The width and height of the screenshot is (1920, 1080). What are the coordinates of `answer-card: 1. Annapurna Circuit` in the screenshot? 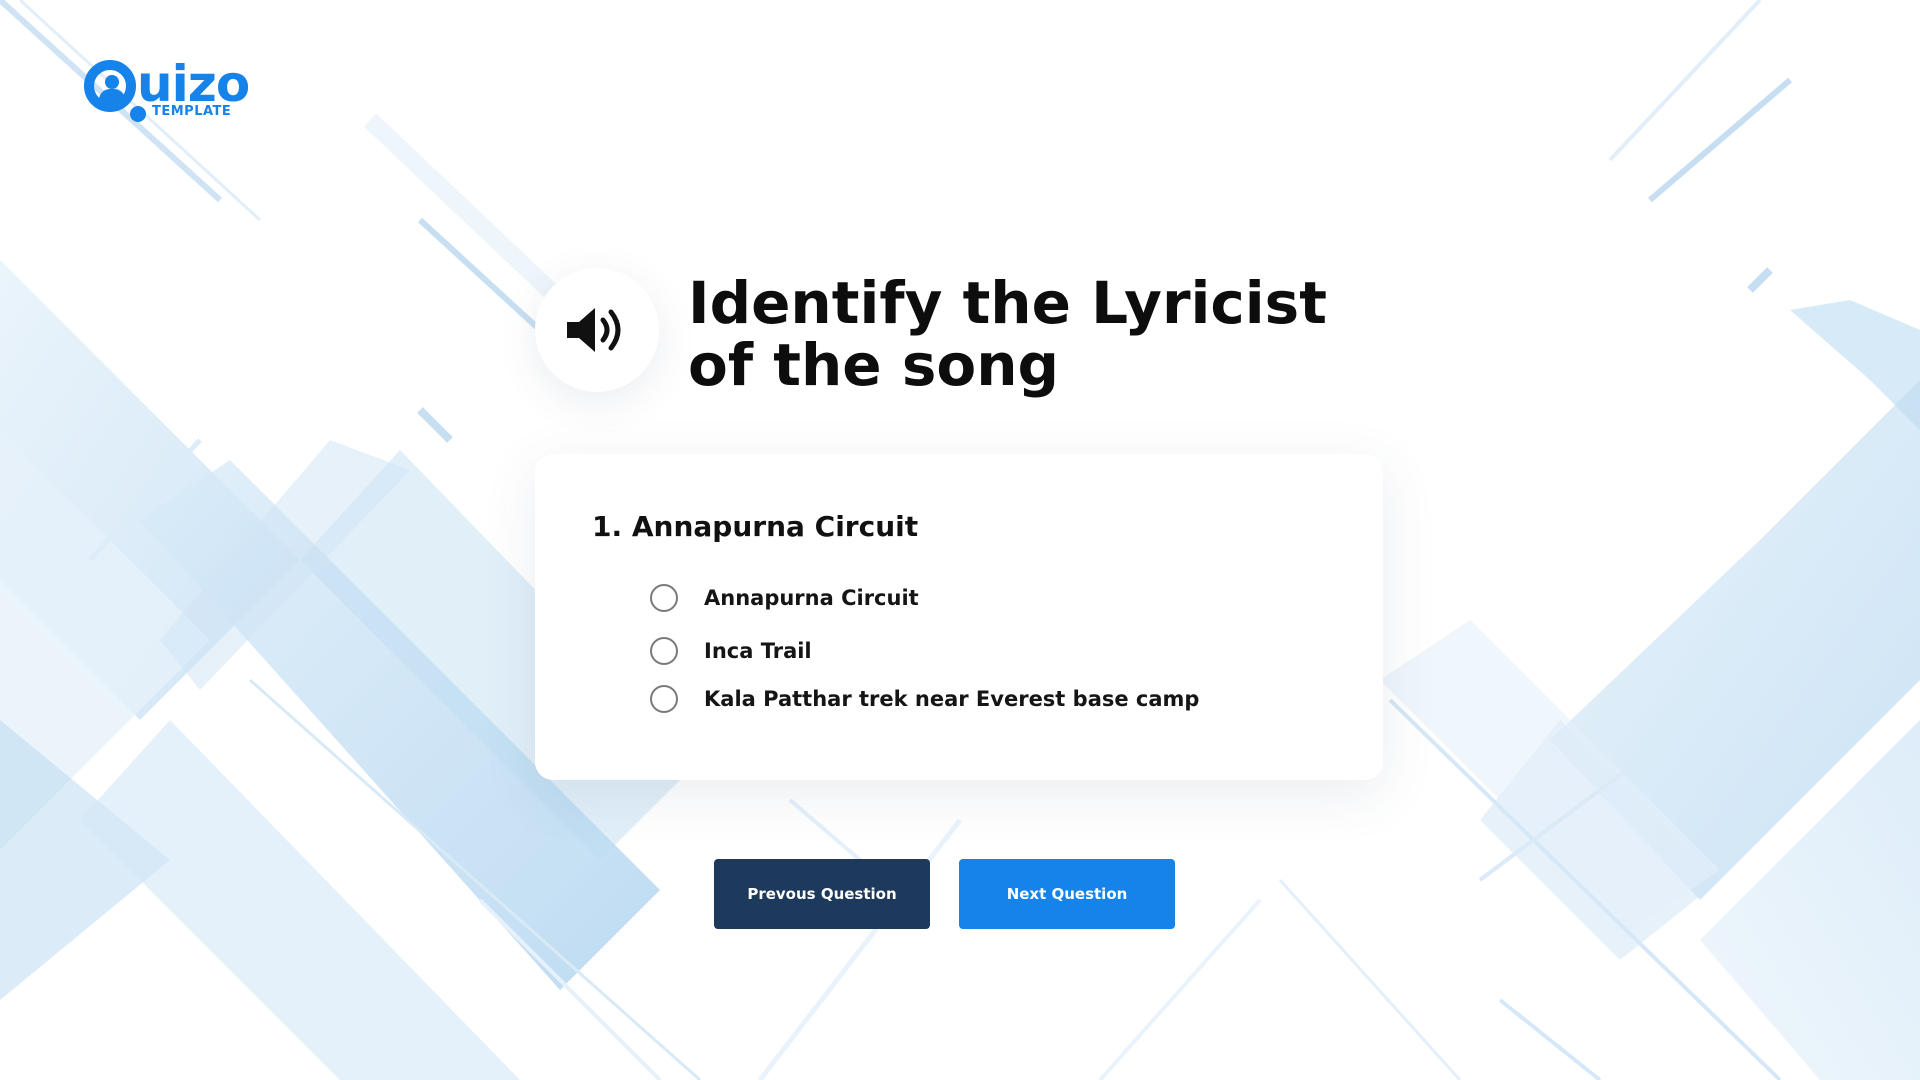 It's located at (959, 617).